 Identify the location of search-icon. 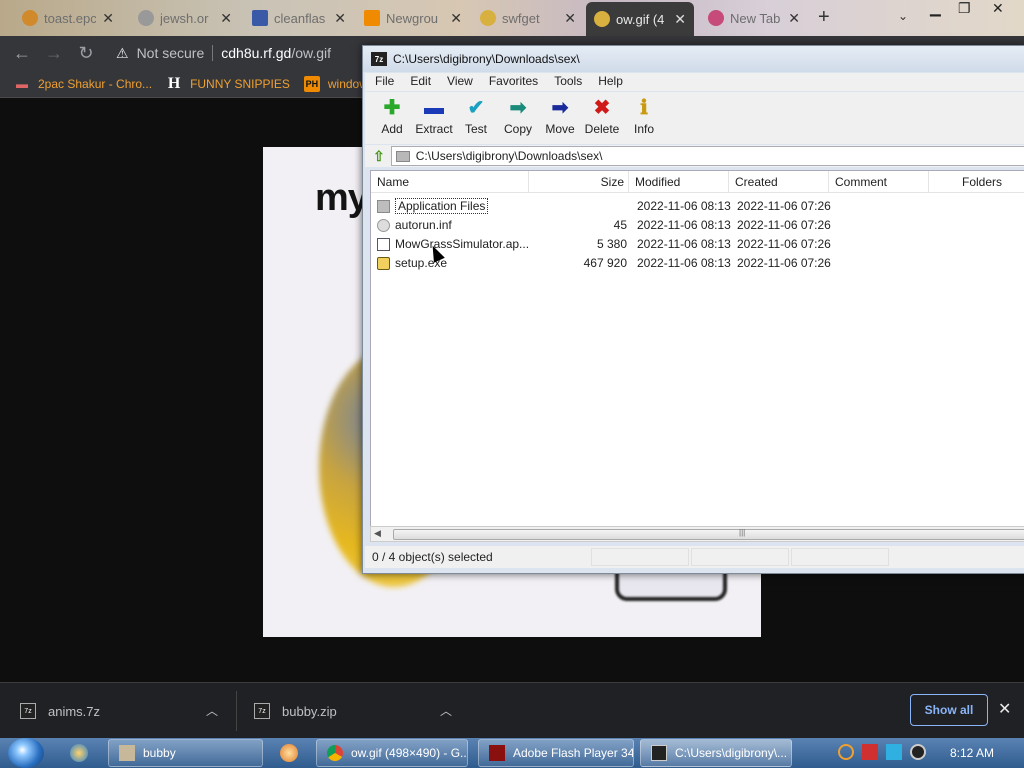
(846, 752).